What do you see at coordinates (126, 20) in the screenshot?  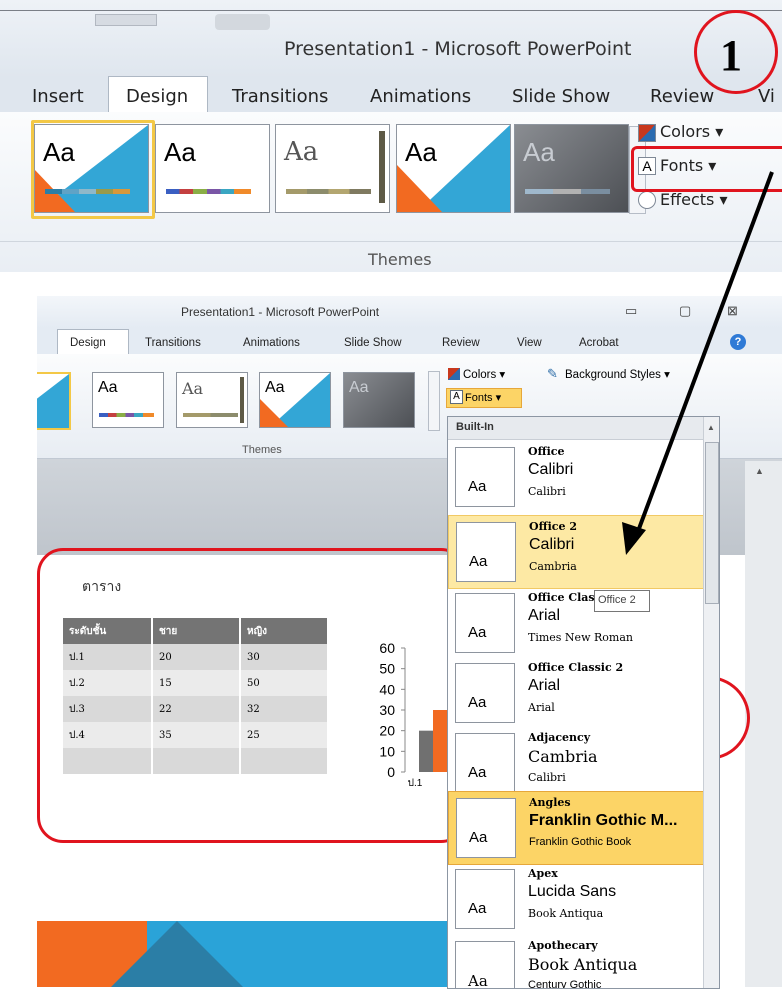 I see `quick-access-toolbar` at bounding box center [126, 20].